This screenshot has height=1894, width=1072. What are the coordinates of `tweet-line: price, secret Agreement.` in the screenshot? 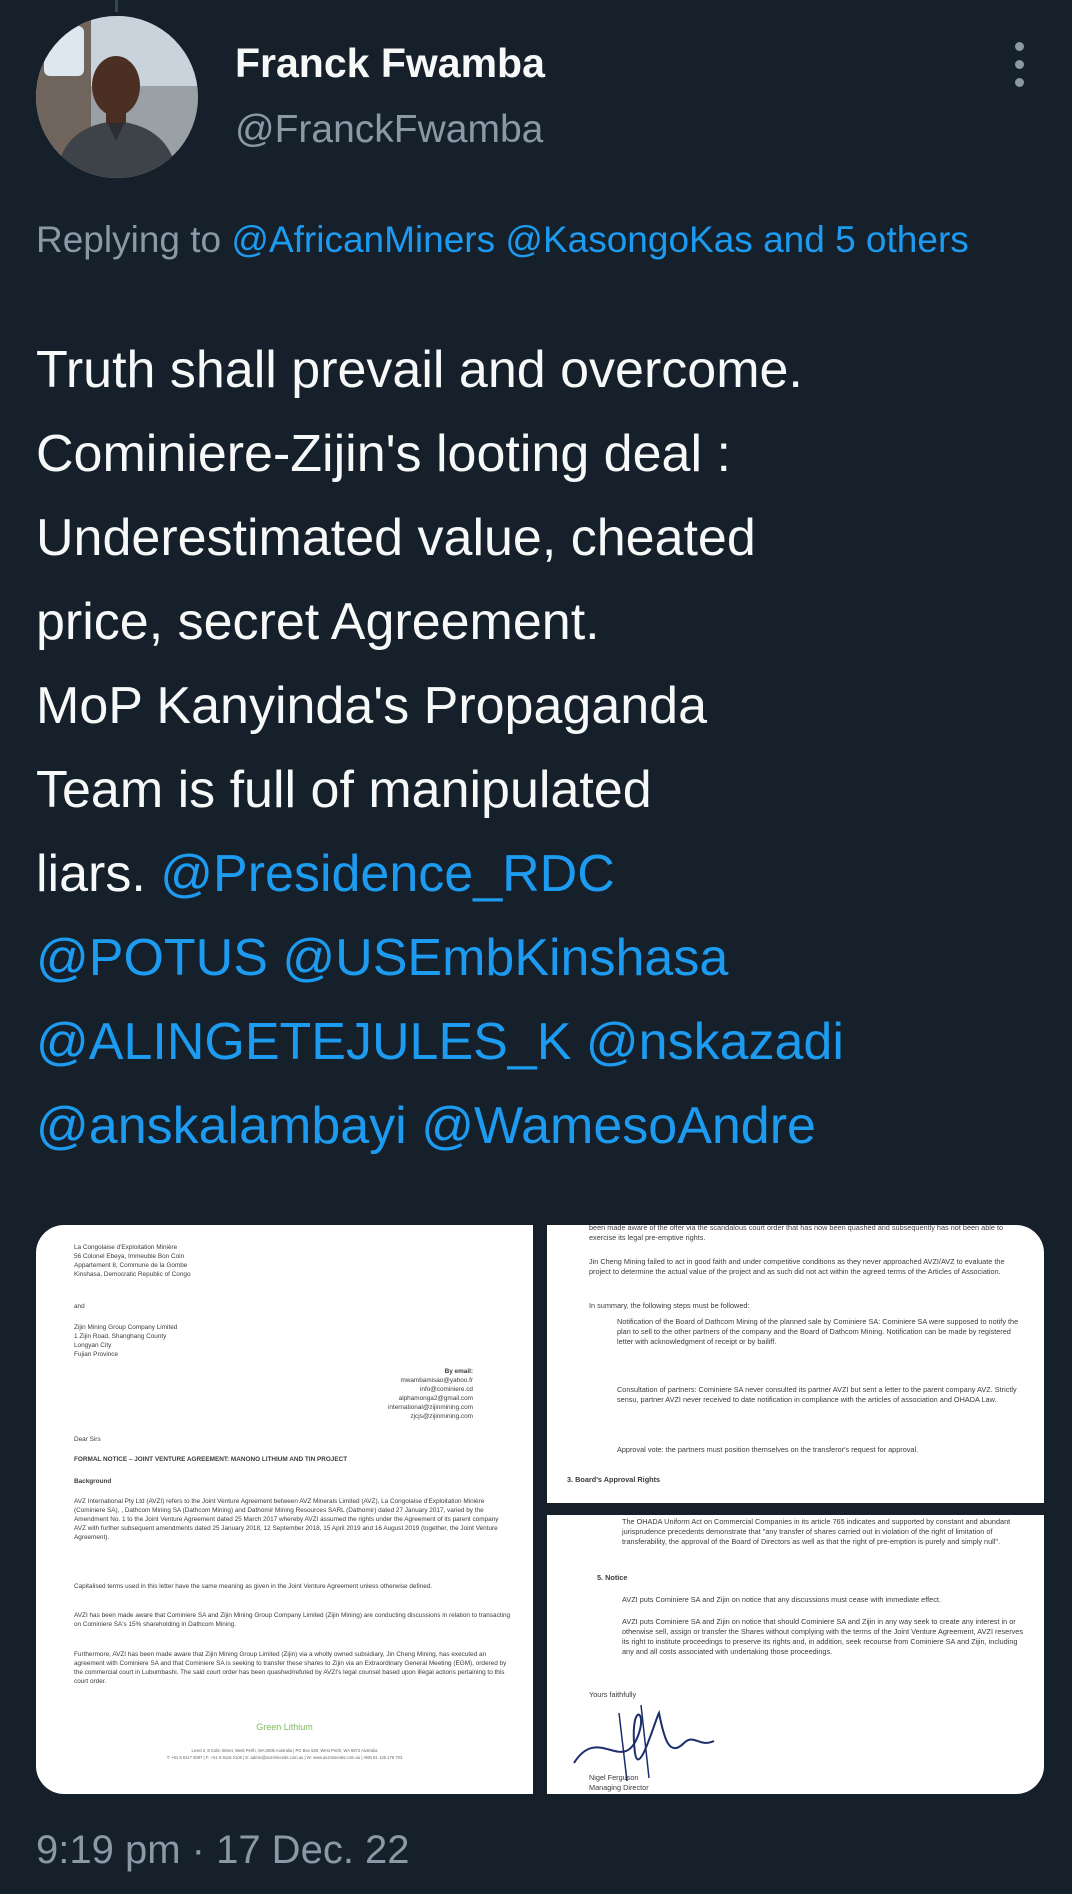 It's located at (318, 622).